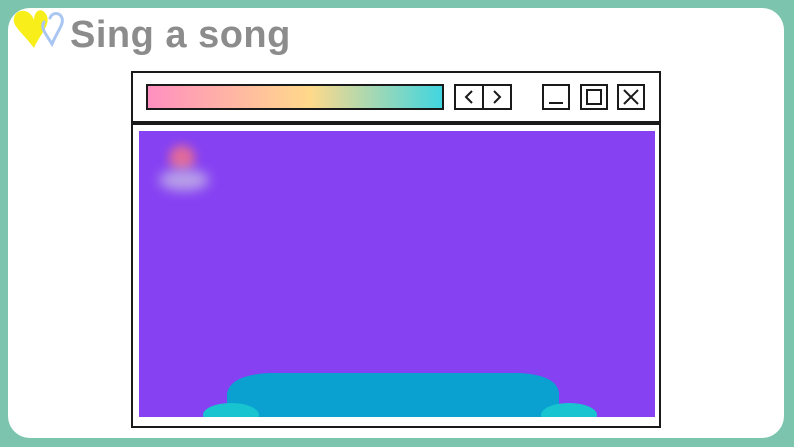  Describe the element at coordinates (556, 97) in the screenshot. I see `minimize-button` at that location.